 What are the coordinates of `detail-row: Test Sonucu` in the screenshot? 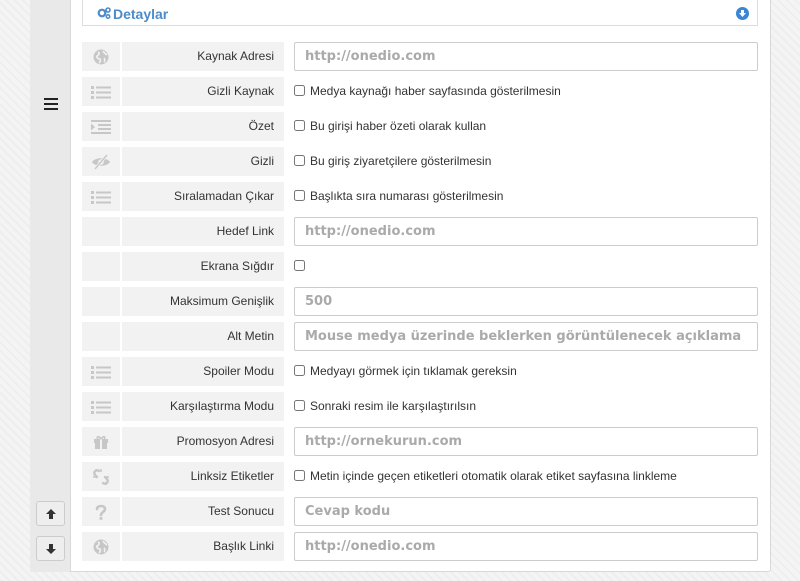 It's located at (420, 511).